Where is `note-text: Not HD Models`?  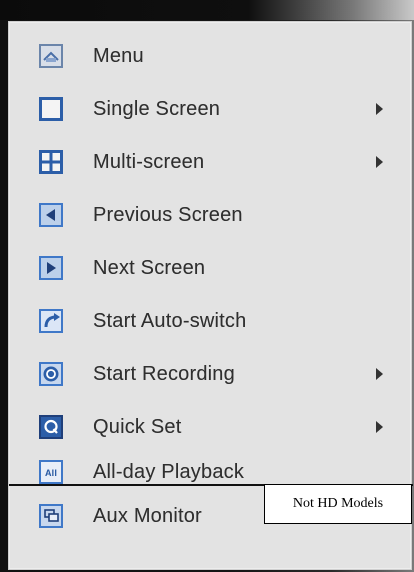 note-text: Not HD Models is located at coordinates (338, 503).